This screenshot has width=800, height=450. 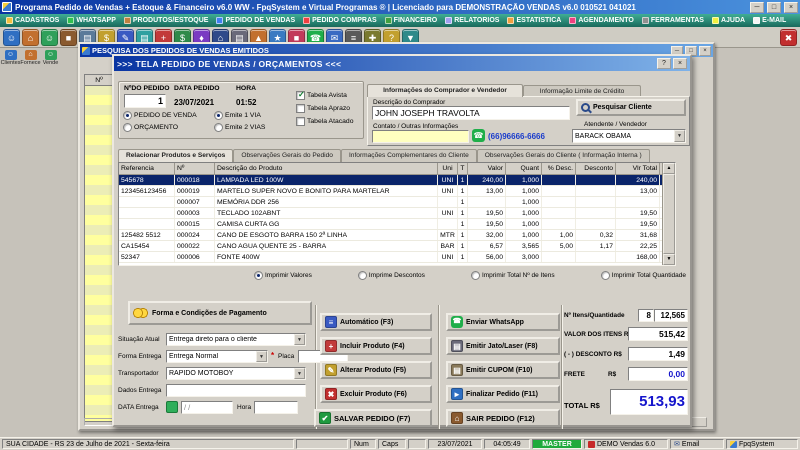 I want to click on transportador-select: RAPIDO MOTOBOY ▼, so click(x=236, y=373).